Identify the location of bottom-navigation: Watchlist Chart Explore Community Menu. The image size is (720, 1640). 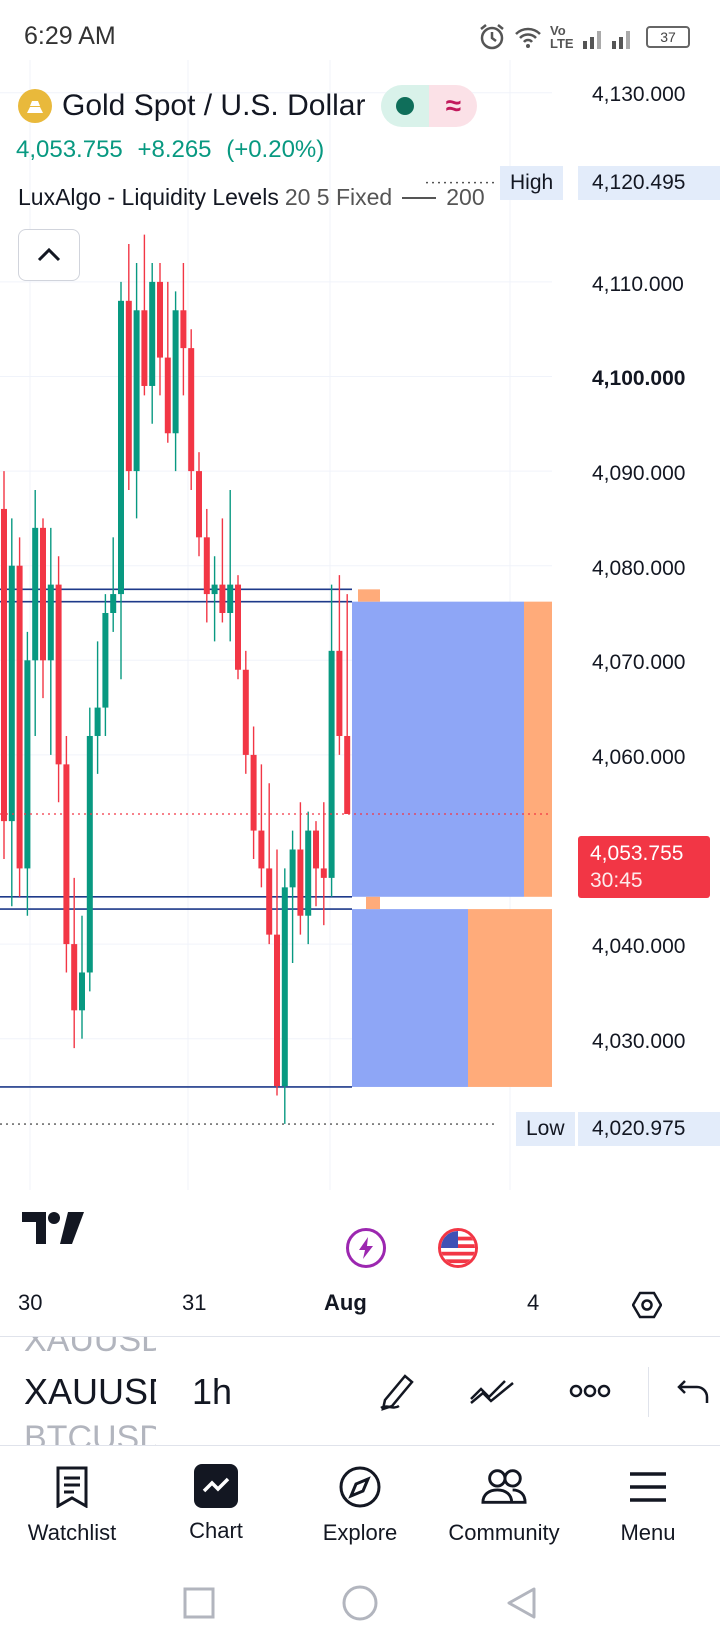
(360, 1506).